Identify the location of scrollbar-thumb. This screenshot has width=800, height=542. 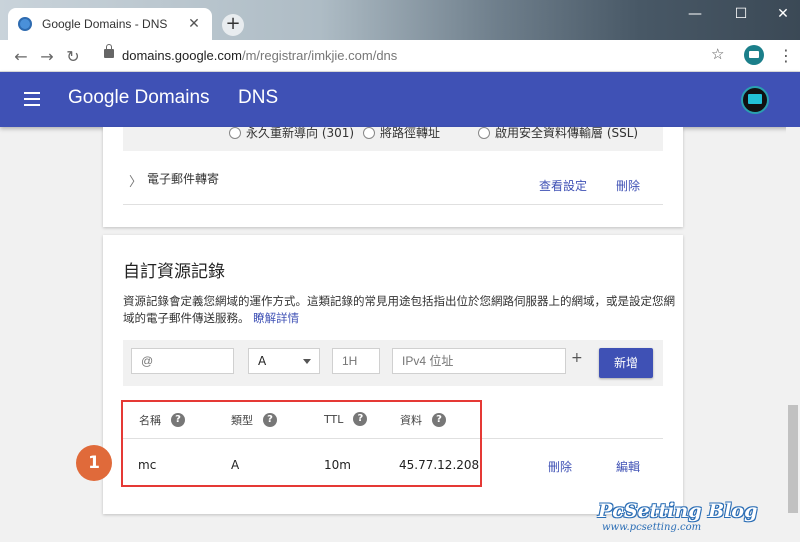
(793, 459).